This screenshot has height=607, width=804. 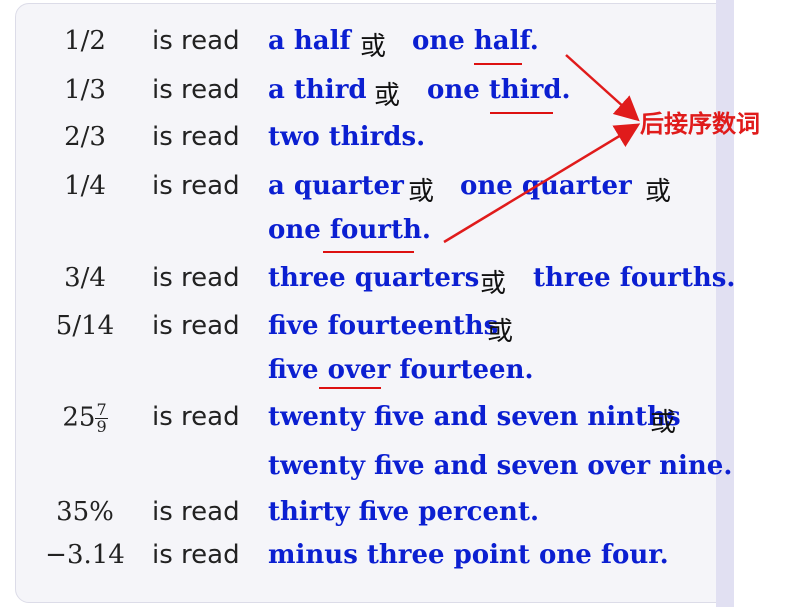 What do you see at coordinates (602, 88) in the screenshot?
I see `arrow-from-half` at bounding box center [602, 88].